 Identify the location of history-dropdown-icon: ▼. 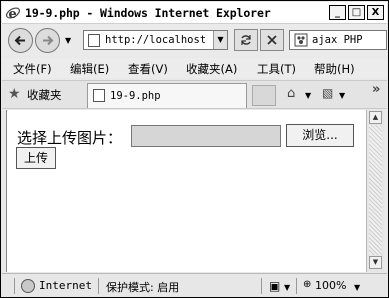
(68, 40).